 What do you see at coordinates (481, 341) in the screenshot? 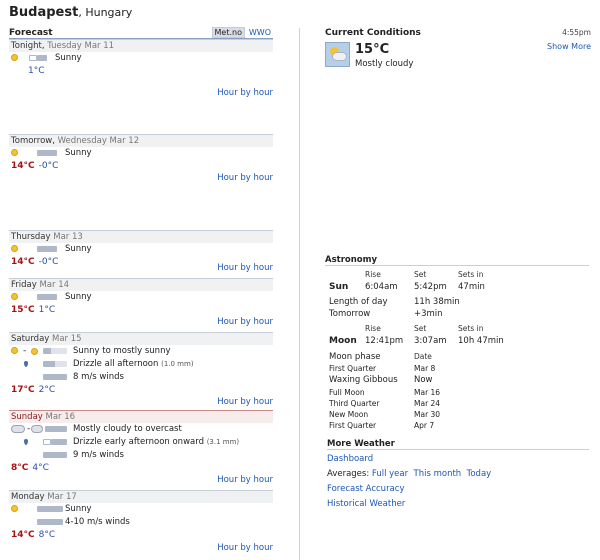
I see `moon-sets-in: 10h 47min` at bounding box center [481, 341].